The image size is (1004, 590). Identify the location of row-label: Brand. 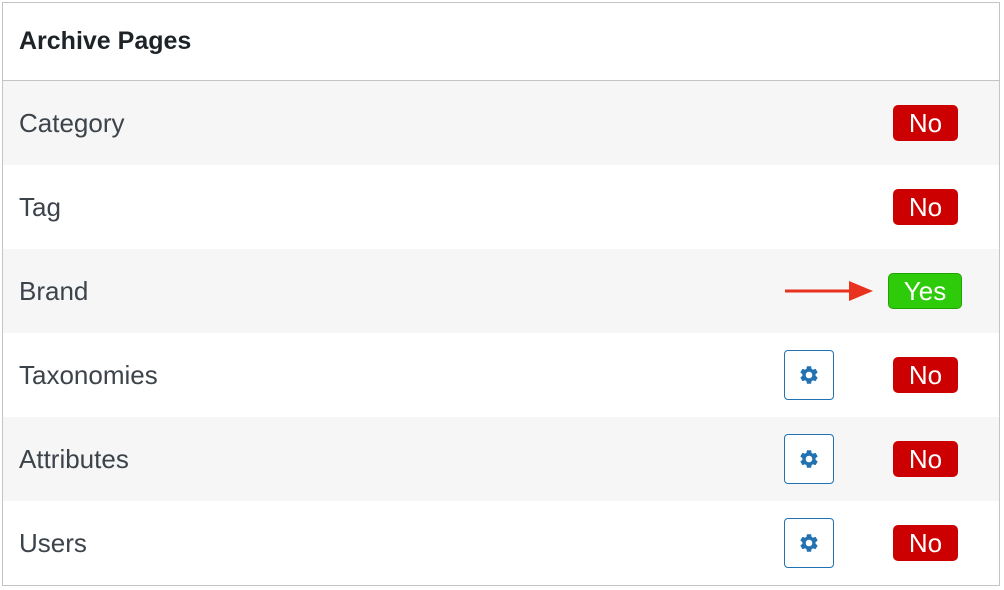
(54, 290).